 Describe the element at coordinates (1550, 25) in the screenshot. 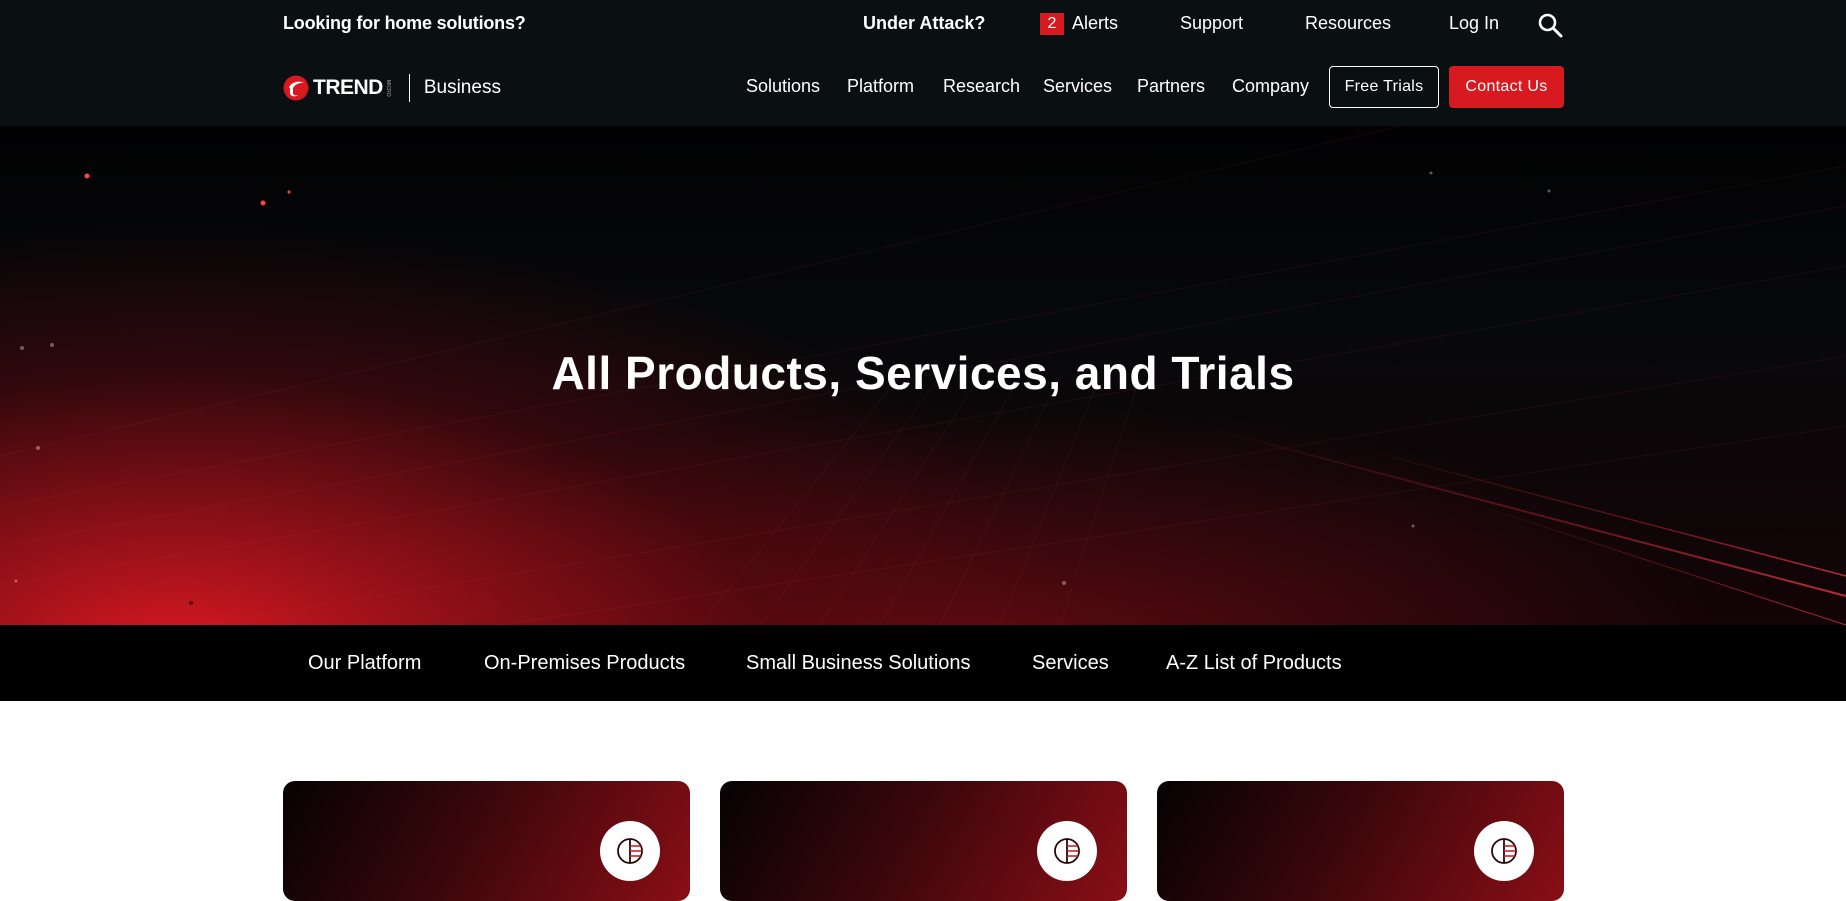

I see `search-icon` at that location.